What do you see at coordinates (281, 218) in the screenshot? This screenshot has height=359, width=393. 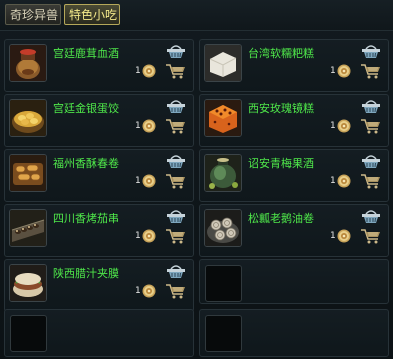 I see `item-name: 松瓤老鹅油卷` at bounding box center [281, 218].